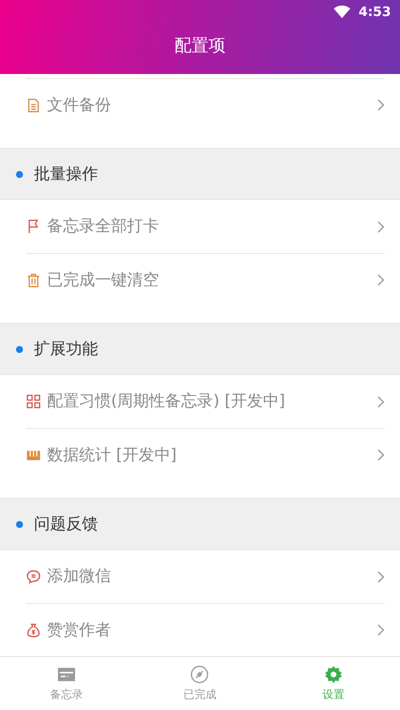 This screenshot has width=400, height=710. Describe the element at coordinates (33, 401) in the screenshot. I see `grid-icon` at that location.